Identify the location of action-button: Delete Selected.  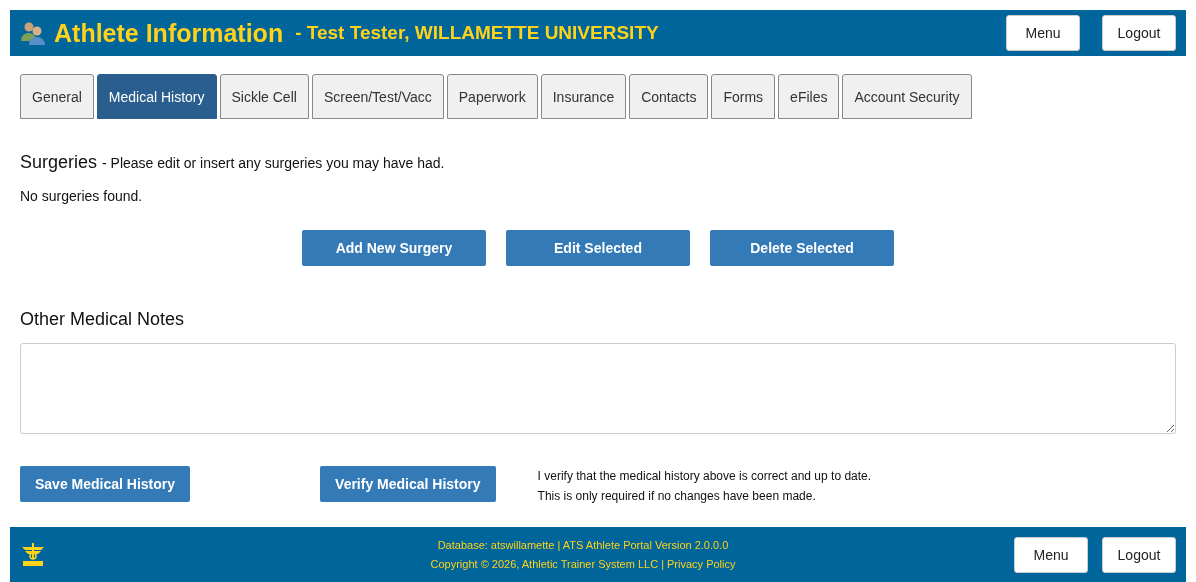
(802, 248).